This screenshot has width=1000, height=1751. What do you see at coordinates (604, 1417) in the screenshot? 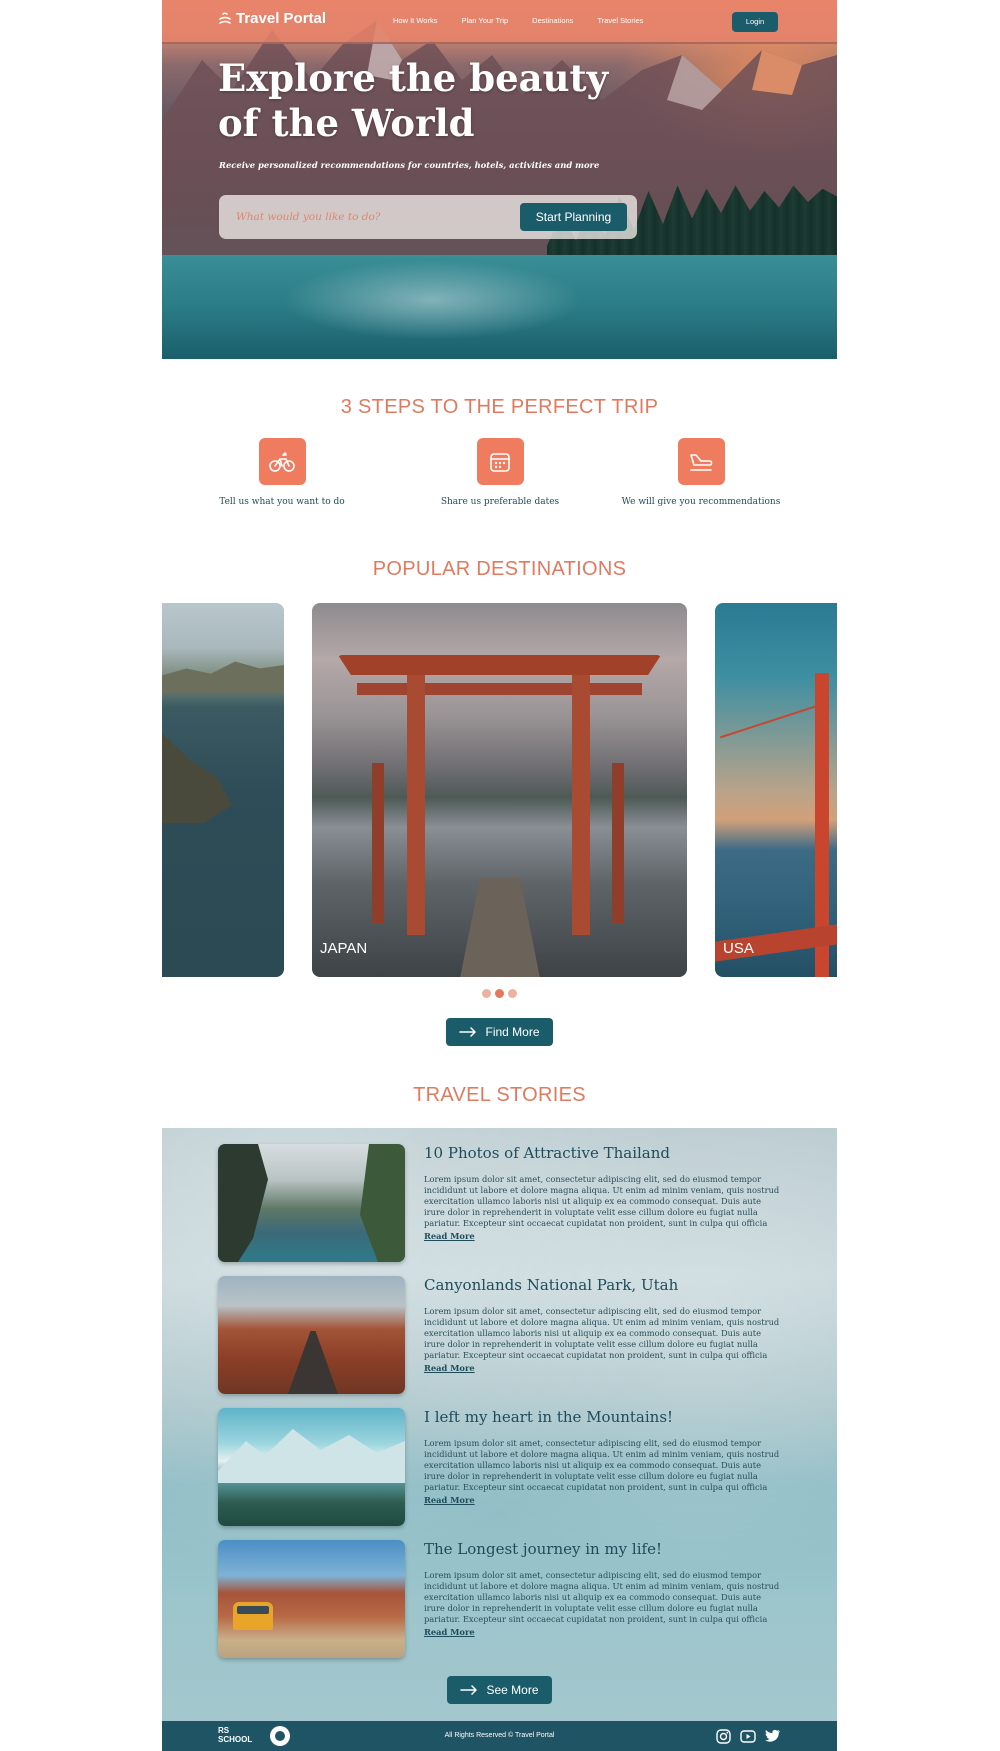
I see `story-title: I left my heart in the Mountains!` at bounding box center [604, 1417].